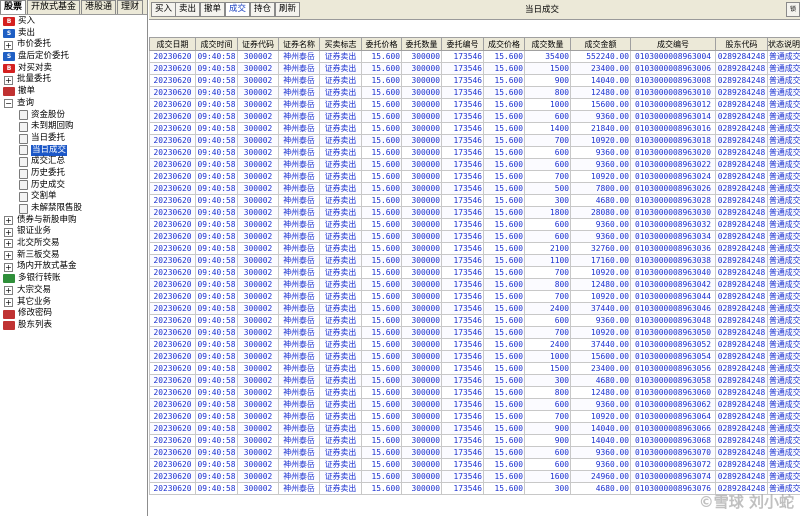  I want to click on tree-item-2: + 市价委托, so click(73, 45).